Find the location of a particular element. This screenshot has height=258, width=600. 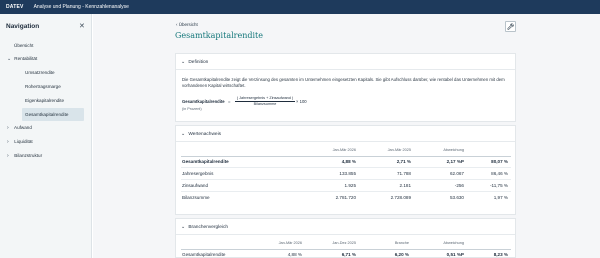

sidebar-item-liquiditaet: › Liquidität is located at coordinates (20, 142).